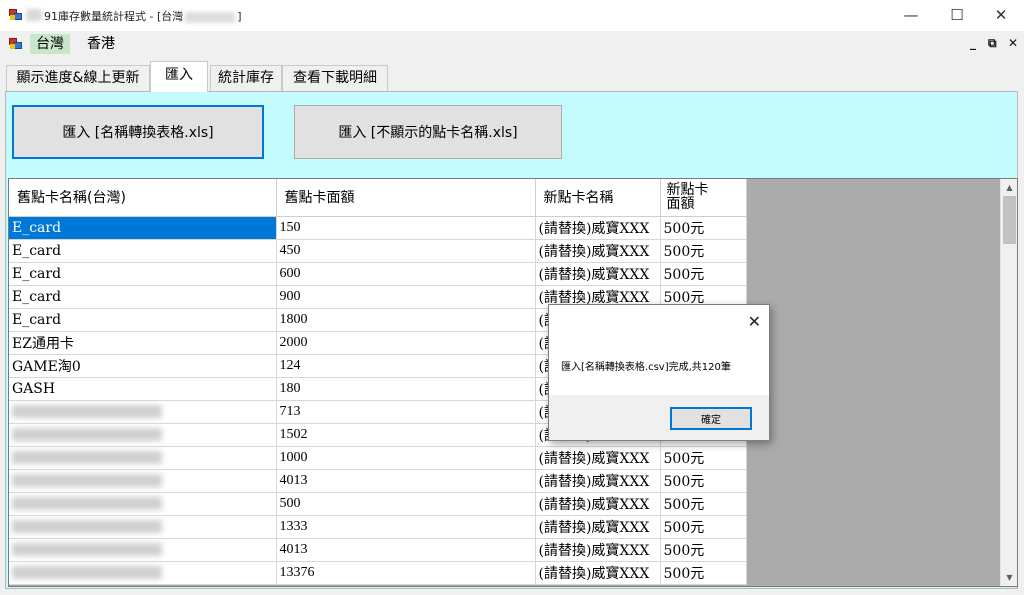  Describe the element at coordinates (16, 44) in the screenshot. I see `mdi-child-icon` at that location.